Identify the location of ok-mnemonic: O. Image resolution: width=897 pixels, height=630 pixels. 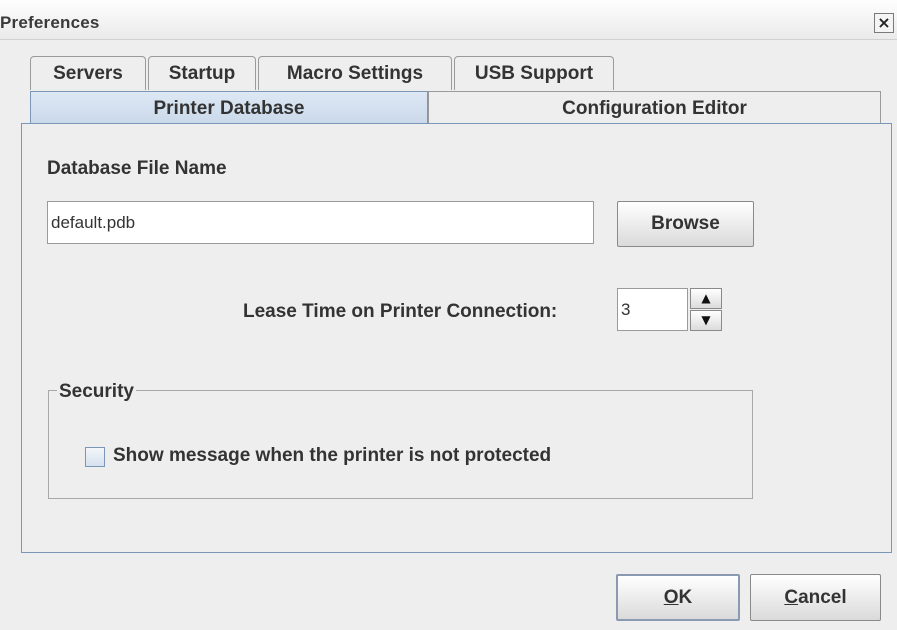
(671, 597).